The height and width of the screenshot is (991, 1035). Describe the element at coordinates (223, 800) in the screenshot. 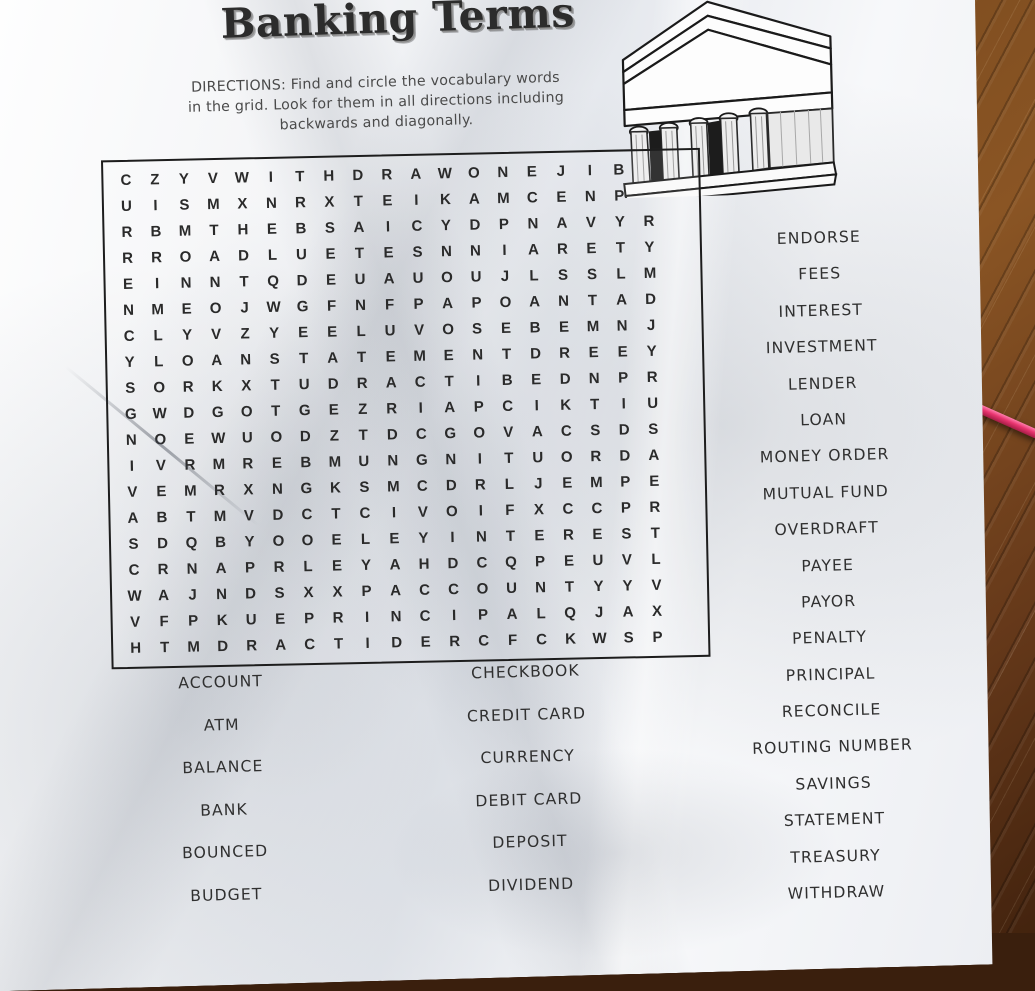

I see `wordlist-column-left: ACCOUNT ATM BALANCE BANK BOUNCED BUDGET` at that location.